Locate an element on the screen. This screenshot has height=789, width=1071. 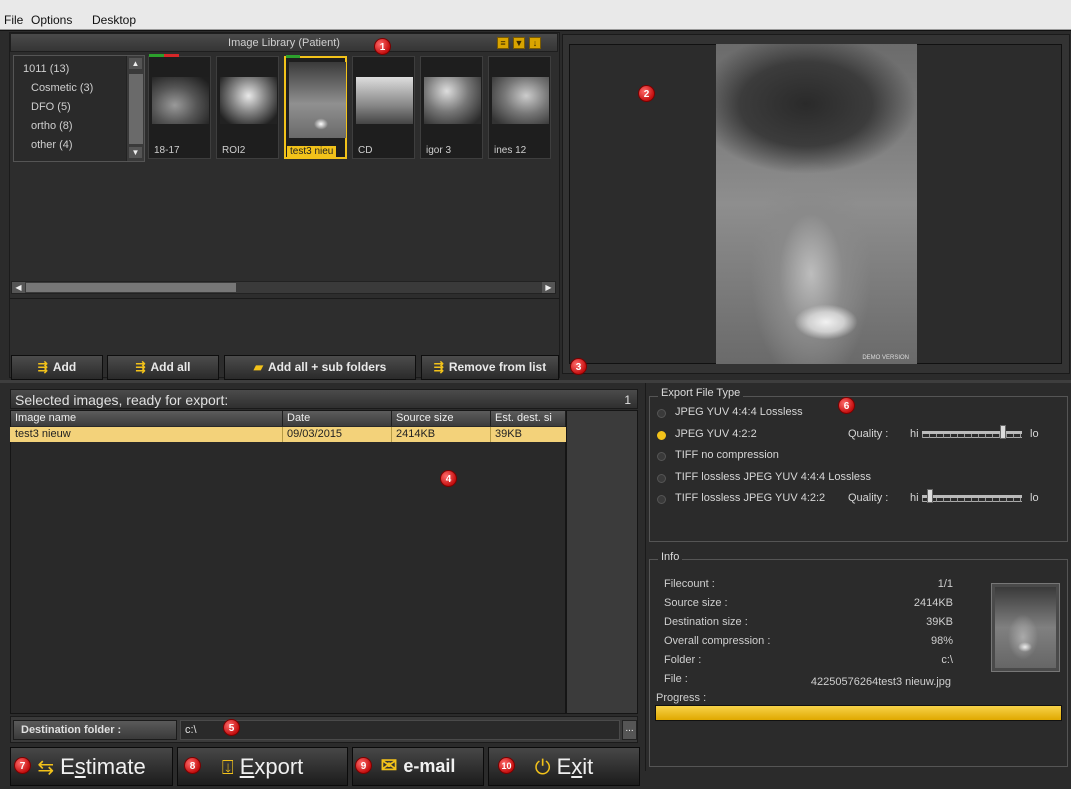
thumbnail-label: ROI2 is located at coordinates (234, 150).